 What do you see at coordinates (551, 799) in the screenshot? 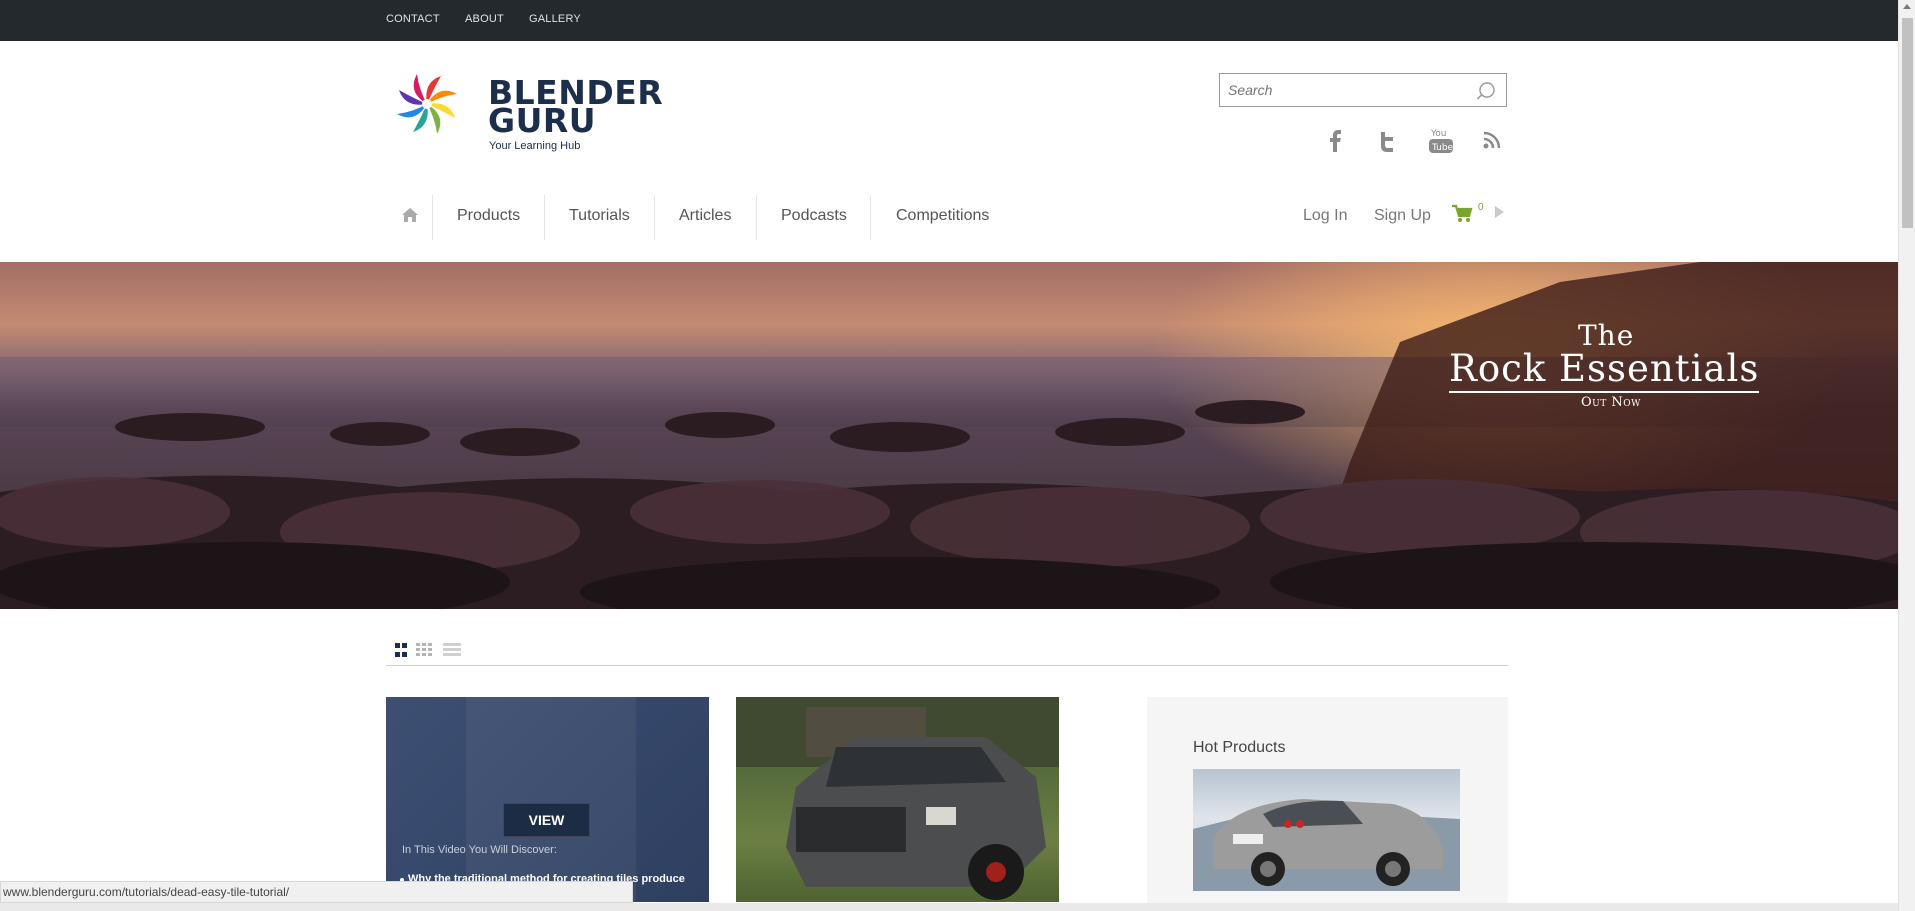
I see `card-background-texture` at bounding box center [551, 799].